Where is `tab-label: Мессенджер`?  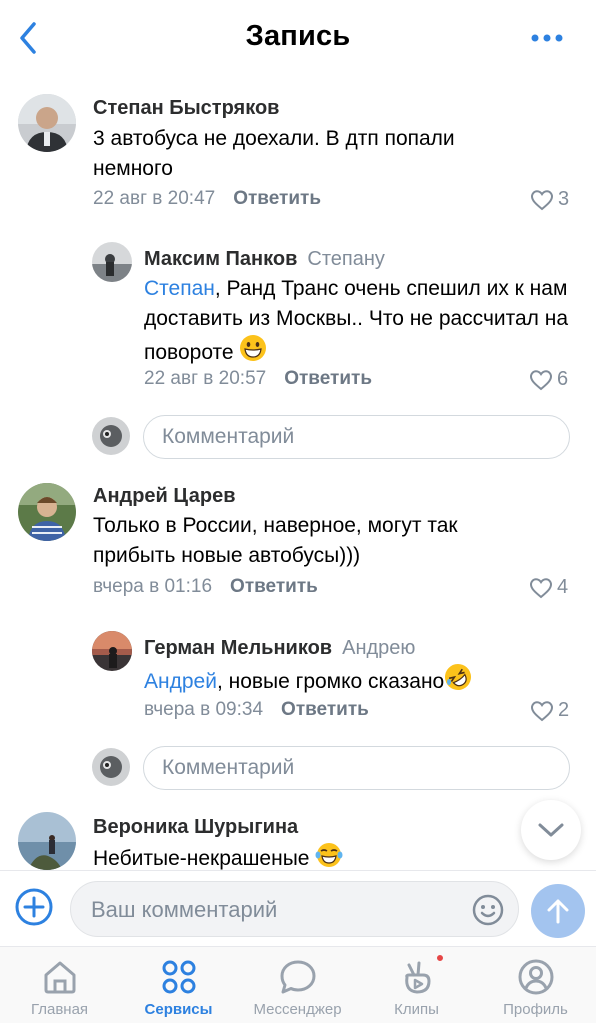 tab-label: Мессенджер is located at coordinates (297, 1009).